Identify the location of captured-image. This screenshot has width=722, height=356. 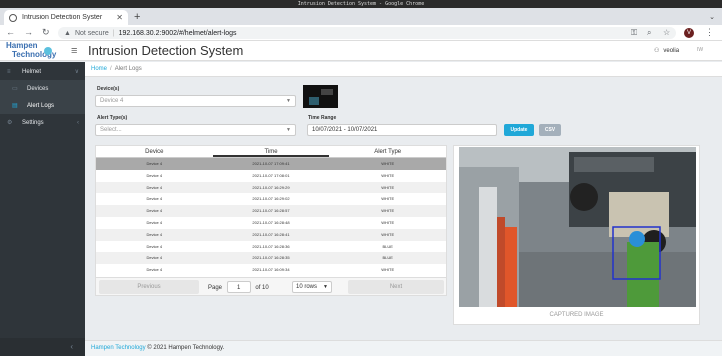
(577, 227).